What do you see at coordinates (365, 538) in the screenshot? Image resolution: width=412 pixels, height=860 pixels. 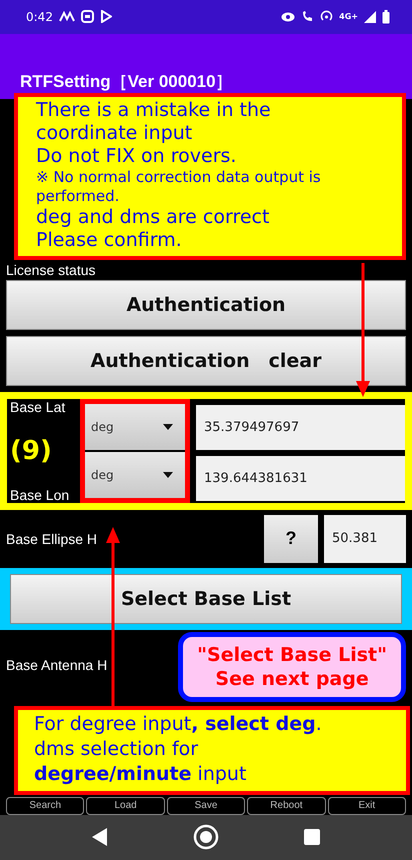 I see `ellipse-height-field: 50.381` at bounding box center [365, 538].